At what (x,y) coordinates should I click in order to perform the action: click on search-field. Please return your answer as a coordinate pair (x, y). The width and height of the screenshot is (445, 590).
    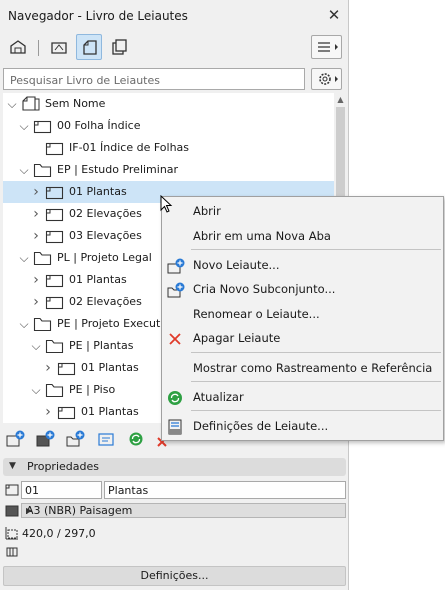
    Looking at the image, I should click on (154, 79).